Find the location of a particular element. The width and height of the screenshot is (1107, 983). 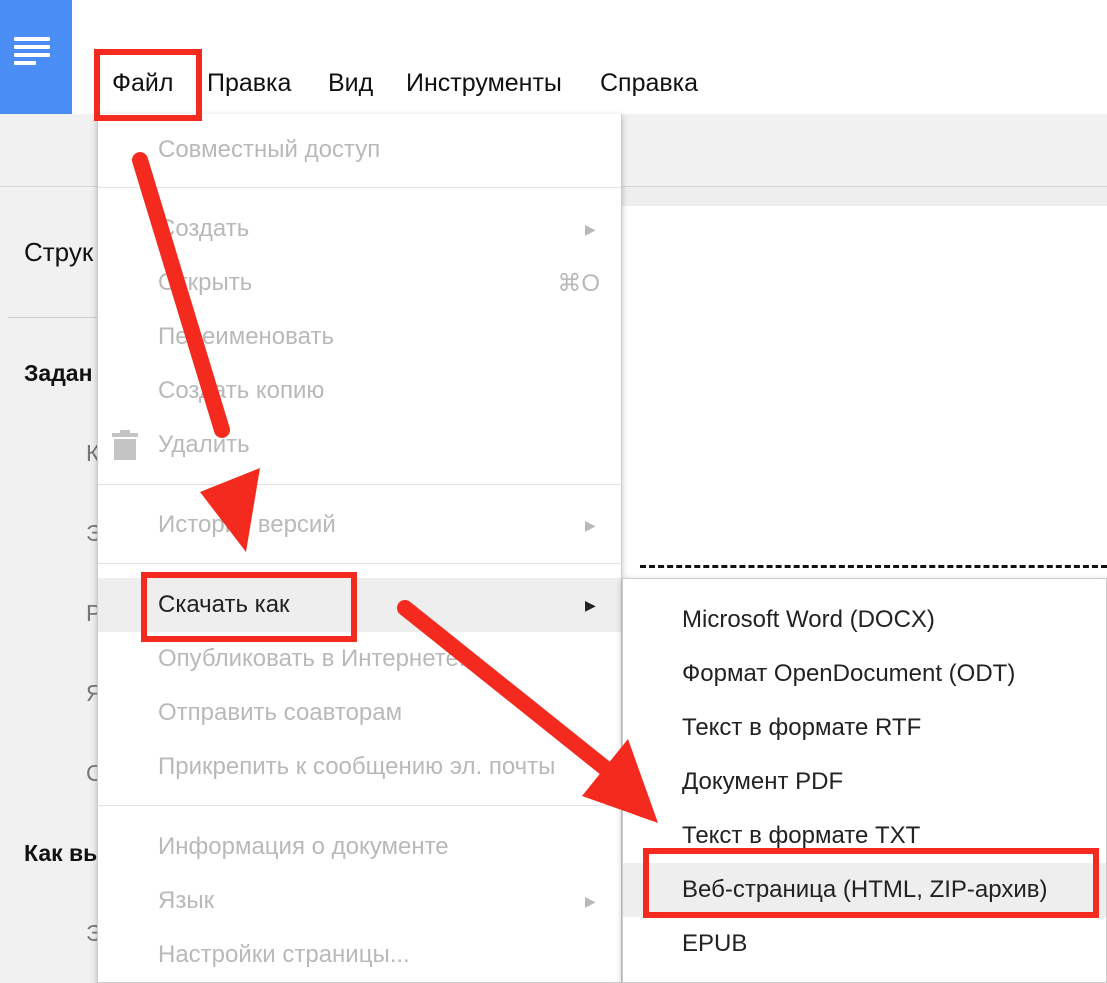

menu-item-delete: Удалить is located at coordinates (359, 445).